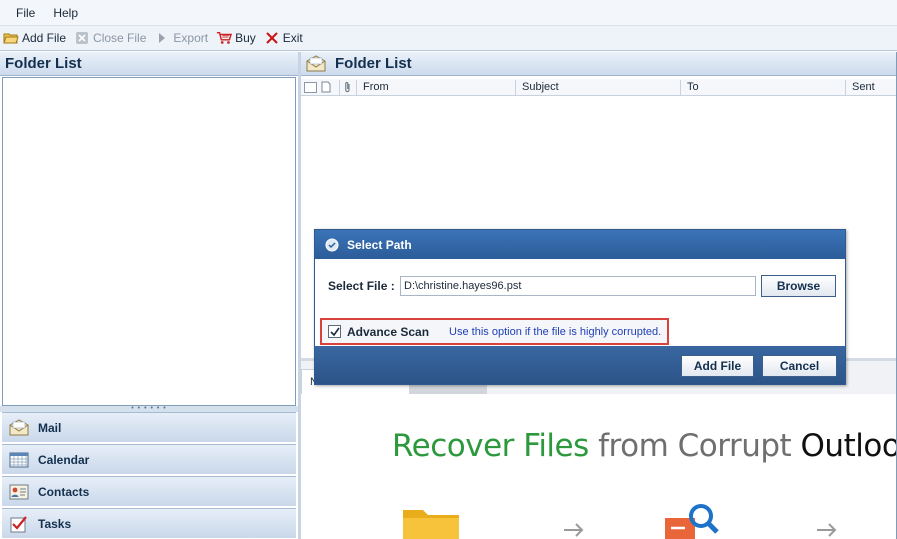 This screenshot has height=539, width=897. I want to click on close-file-button: Close File, so click(110, 38).